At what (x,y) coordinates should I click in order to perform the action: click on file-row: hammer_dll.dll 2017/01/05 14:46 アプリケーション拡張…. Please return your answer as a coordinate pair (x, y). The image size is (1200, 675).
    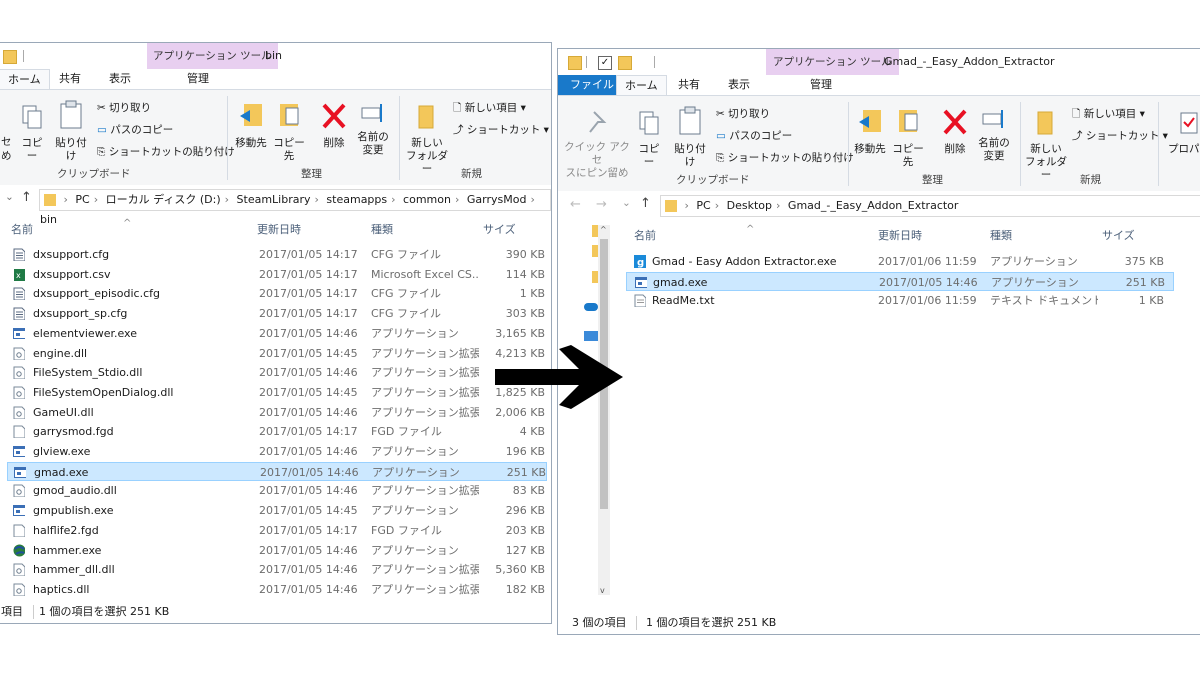
    Looking at the image, I should click on (277, 569).